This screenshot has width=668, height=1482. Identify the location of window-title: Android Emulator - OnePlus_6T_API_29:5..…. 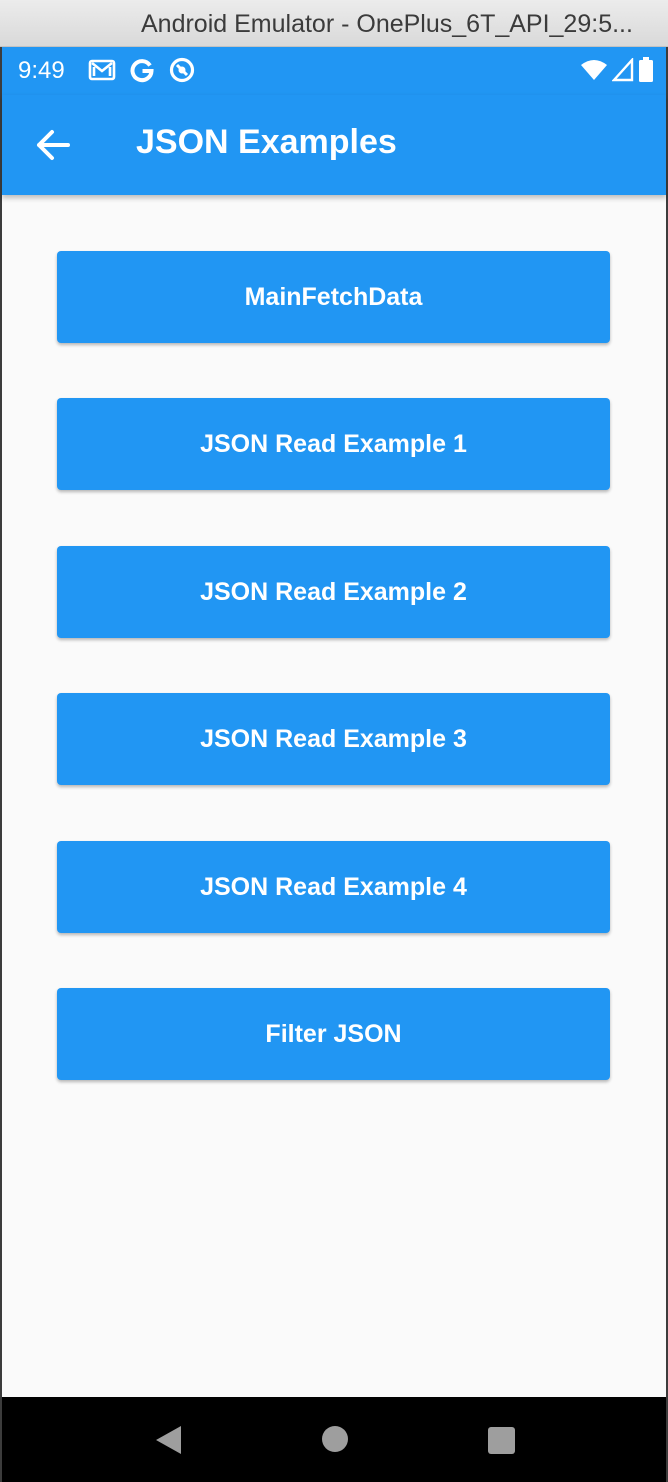
(387, 24).